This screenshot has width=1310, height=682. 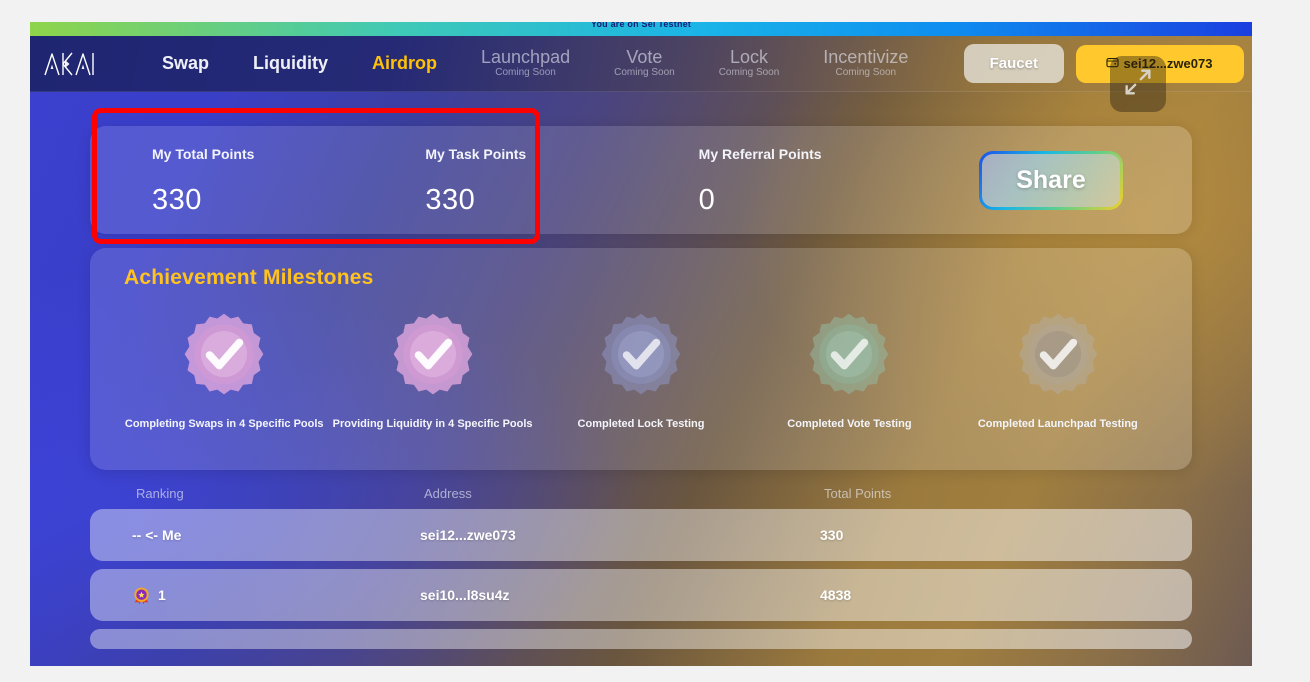 I want to click on share-button: Share, so click(x=1051, y=180).